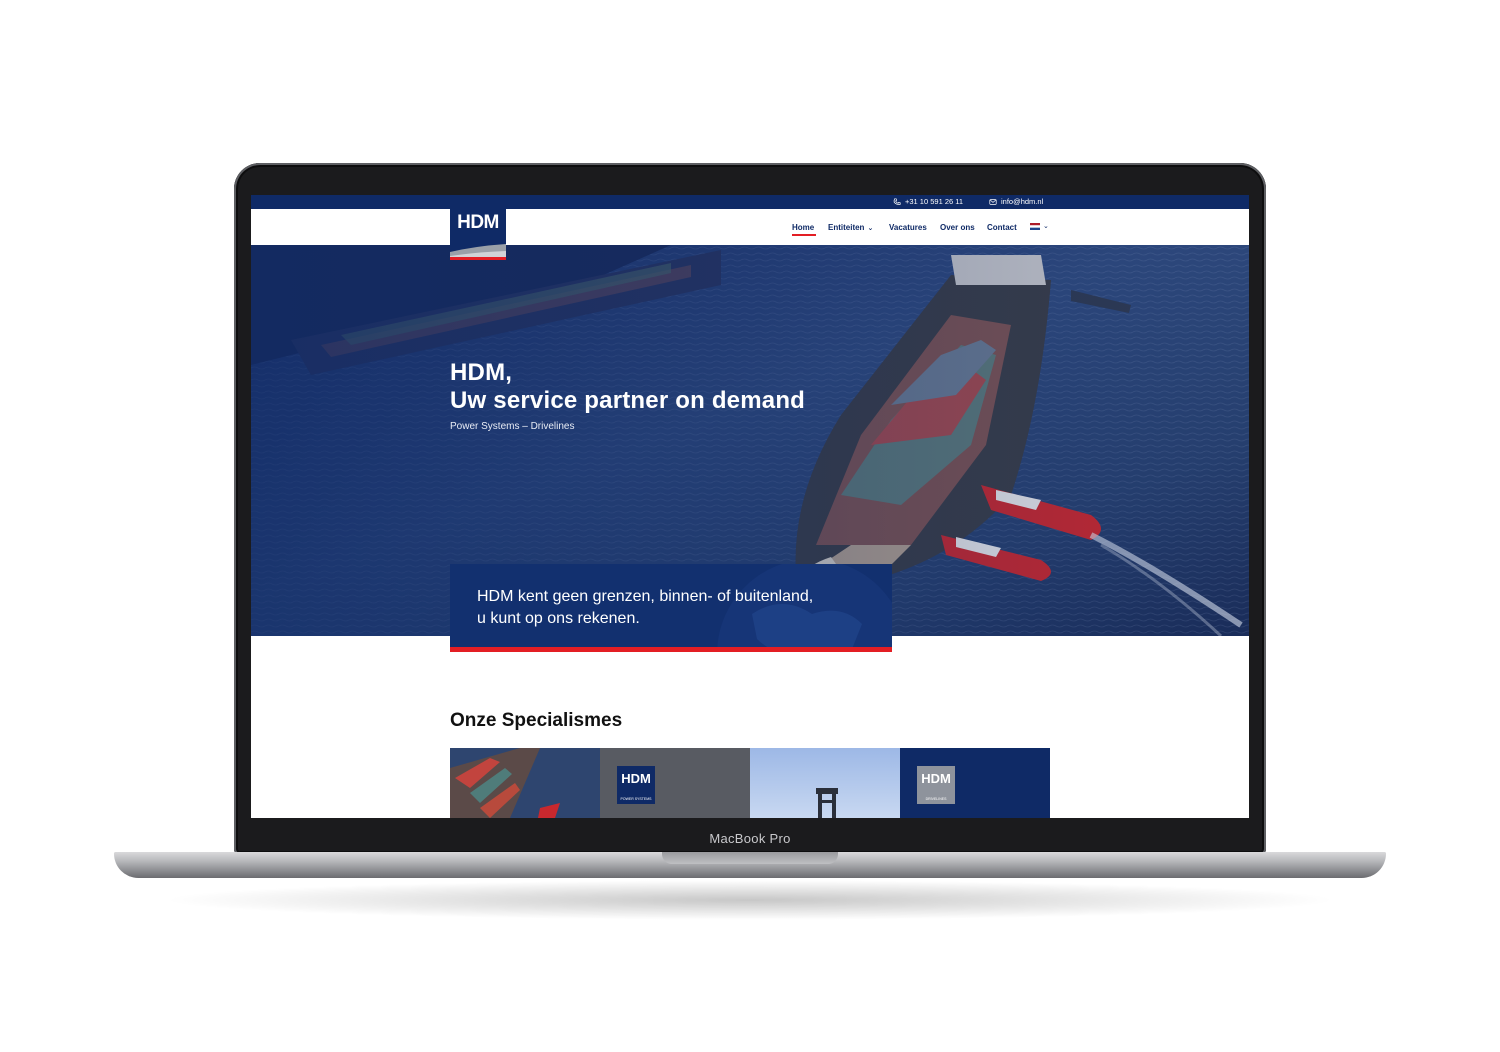 This screenshot has height=1052, width=1500. What do you see at coordinates (897, 201) in the screenshot?
I see `phone-icon` at bounding box center [897, 201].